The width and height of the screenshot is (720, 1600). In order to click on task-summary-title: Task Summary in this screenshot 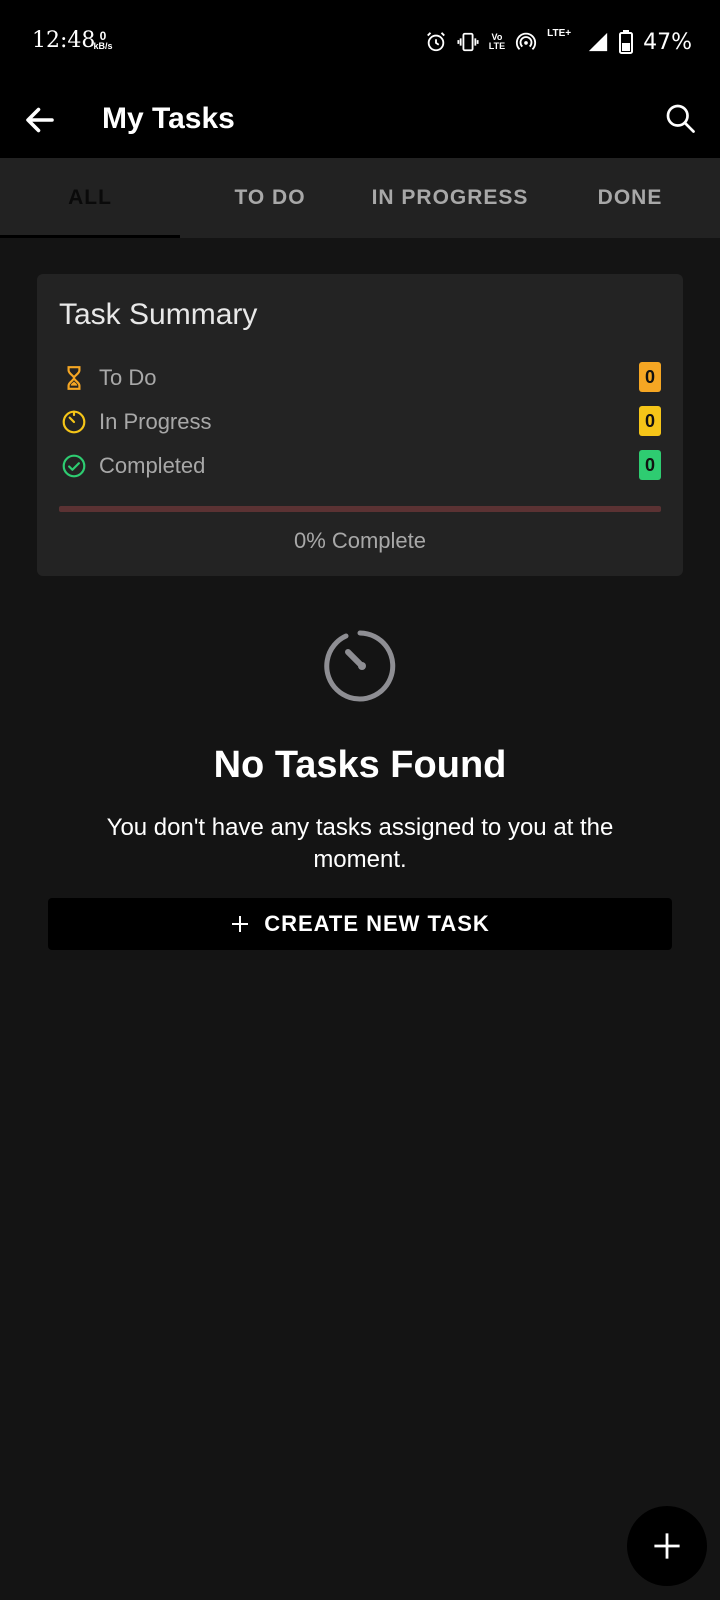, I will do `click(158, 314)`.